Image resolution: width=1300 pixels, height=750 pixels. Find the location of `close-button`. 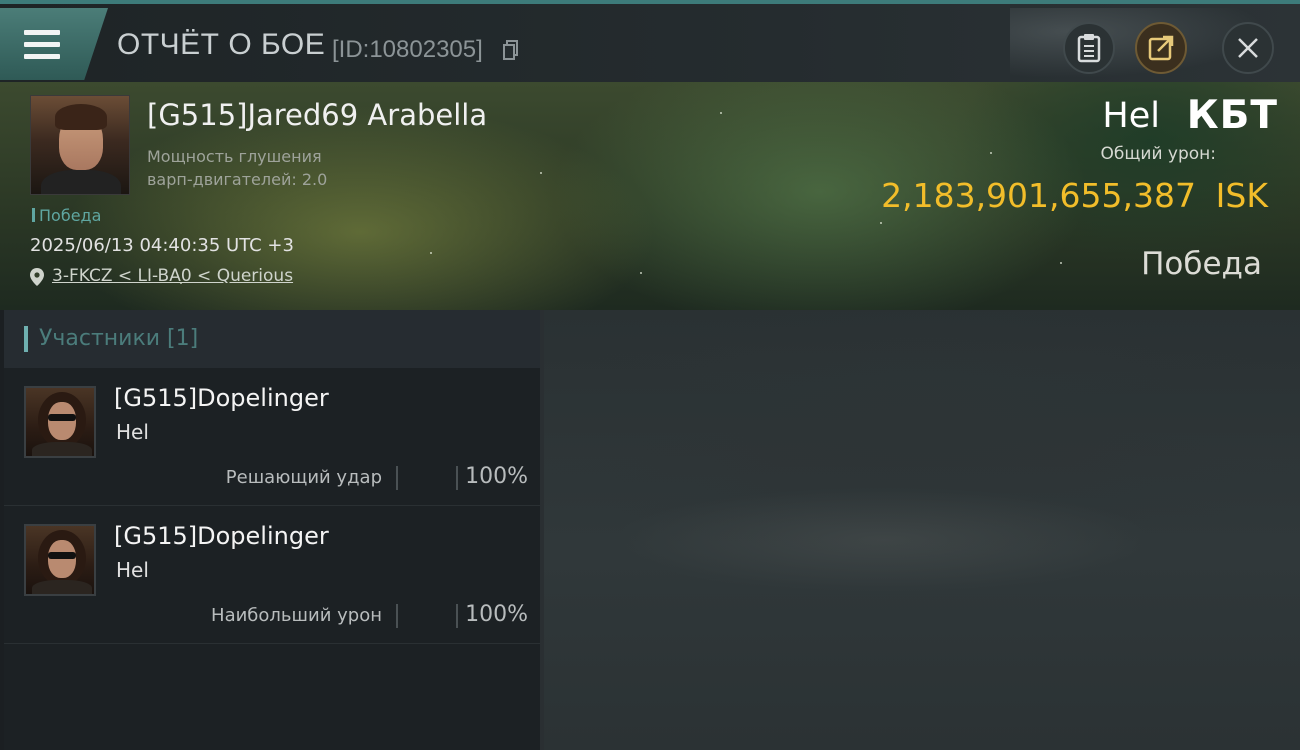

close-button is located at coordinates (1248, 48).